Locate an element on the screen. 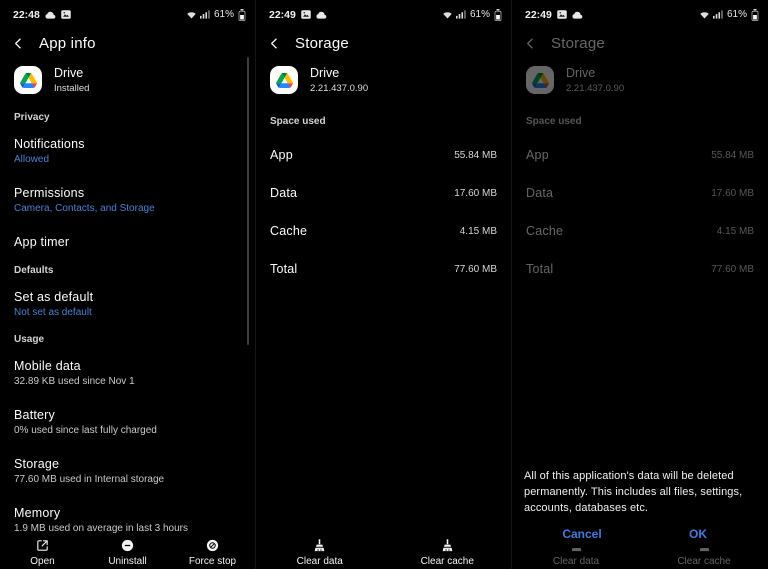 The width and height of the screenshot is (768, 569). list-item-mobile-data: Mobile data 32.89 KB used since Nov 1 is located at coordinates (127, 372).